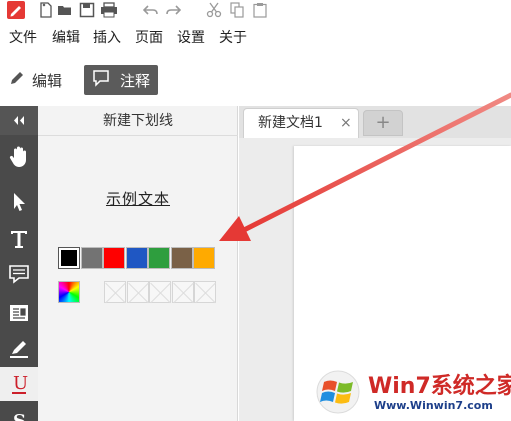  What do you see at coordinates (47, 80) in the screenshot?
I see `edit-mode-label: 编辑` at bounding box center [47, 80].